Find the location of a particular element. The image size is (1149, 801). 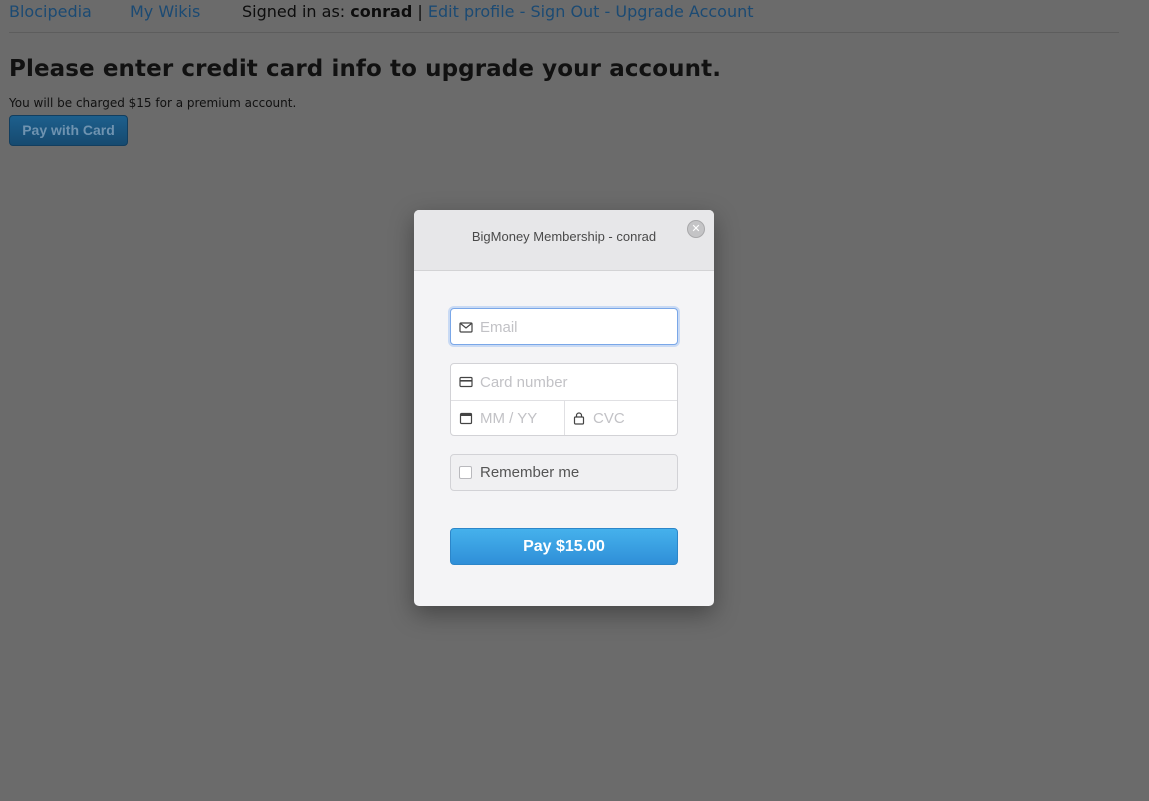

nav-link-my-wikis: My Wikis is located at coordinates (165, 12).